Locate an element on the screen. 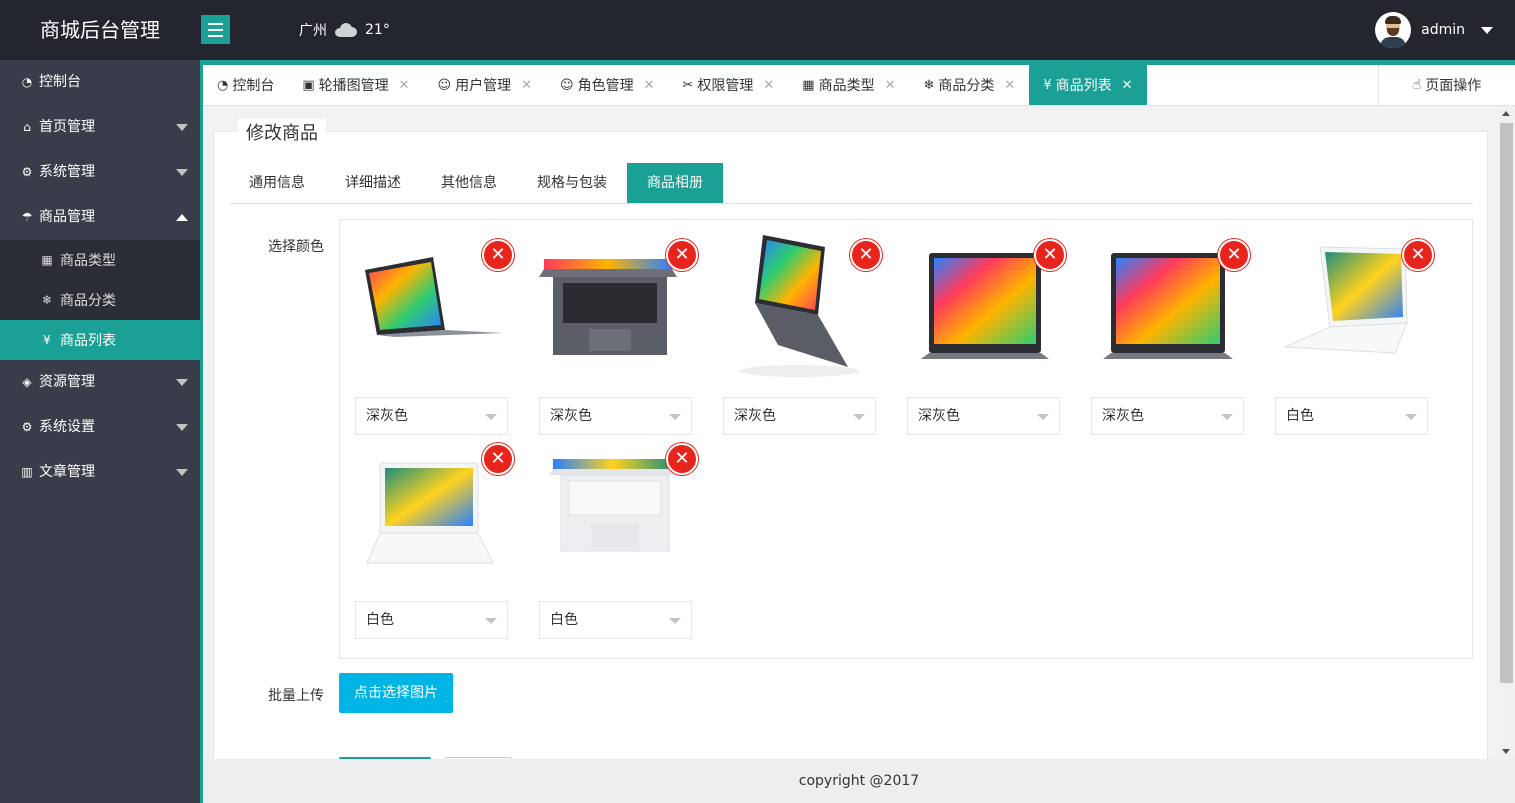 The height and width of the screenshot is (803, 1515). select-images-button: 点击选择图片 is located at coordinates (396, 693).